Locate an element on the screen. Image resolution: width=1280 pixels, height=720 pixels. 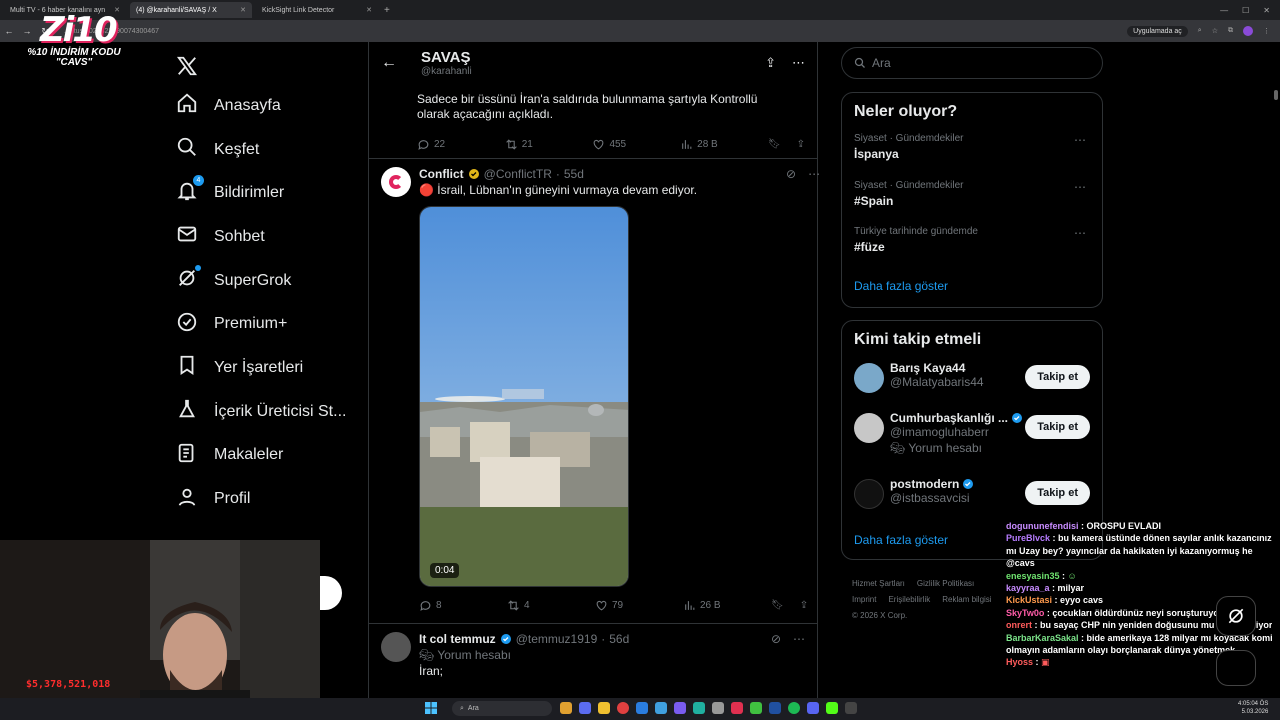
scrollbar is located at coordinates (1276, 370).